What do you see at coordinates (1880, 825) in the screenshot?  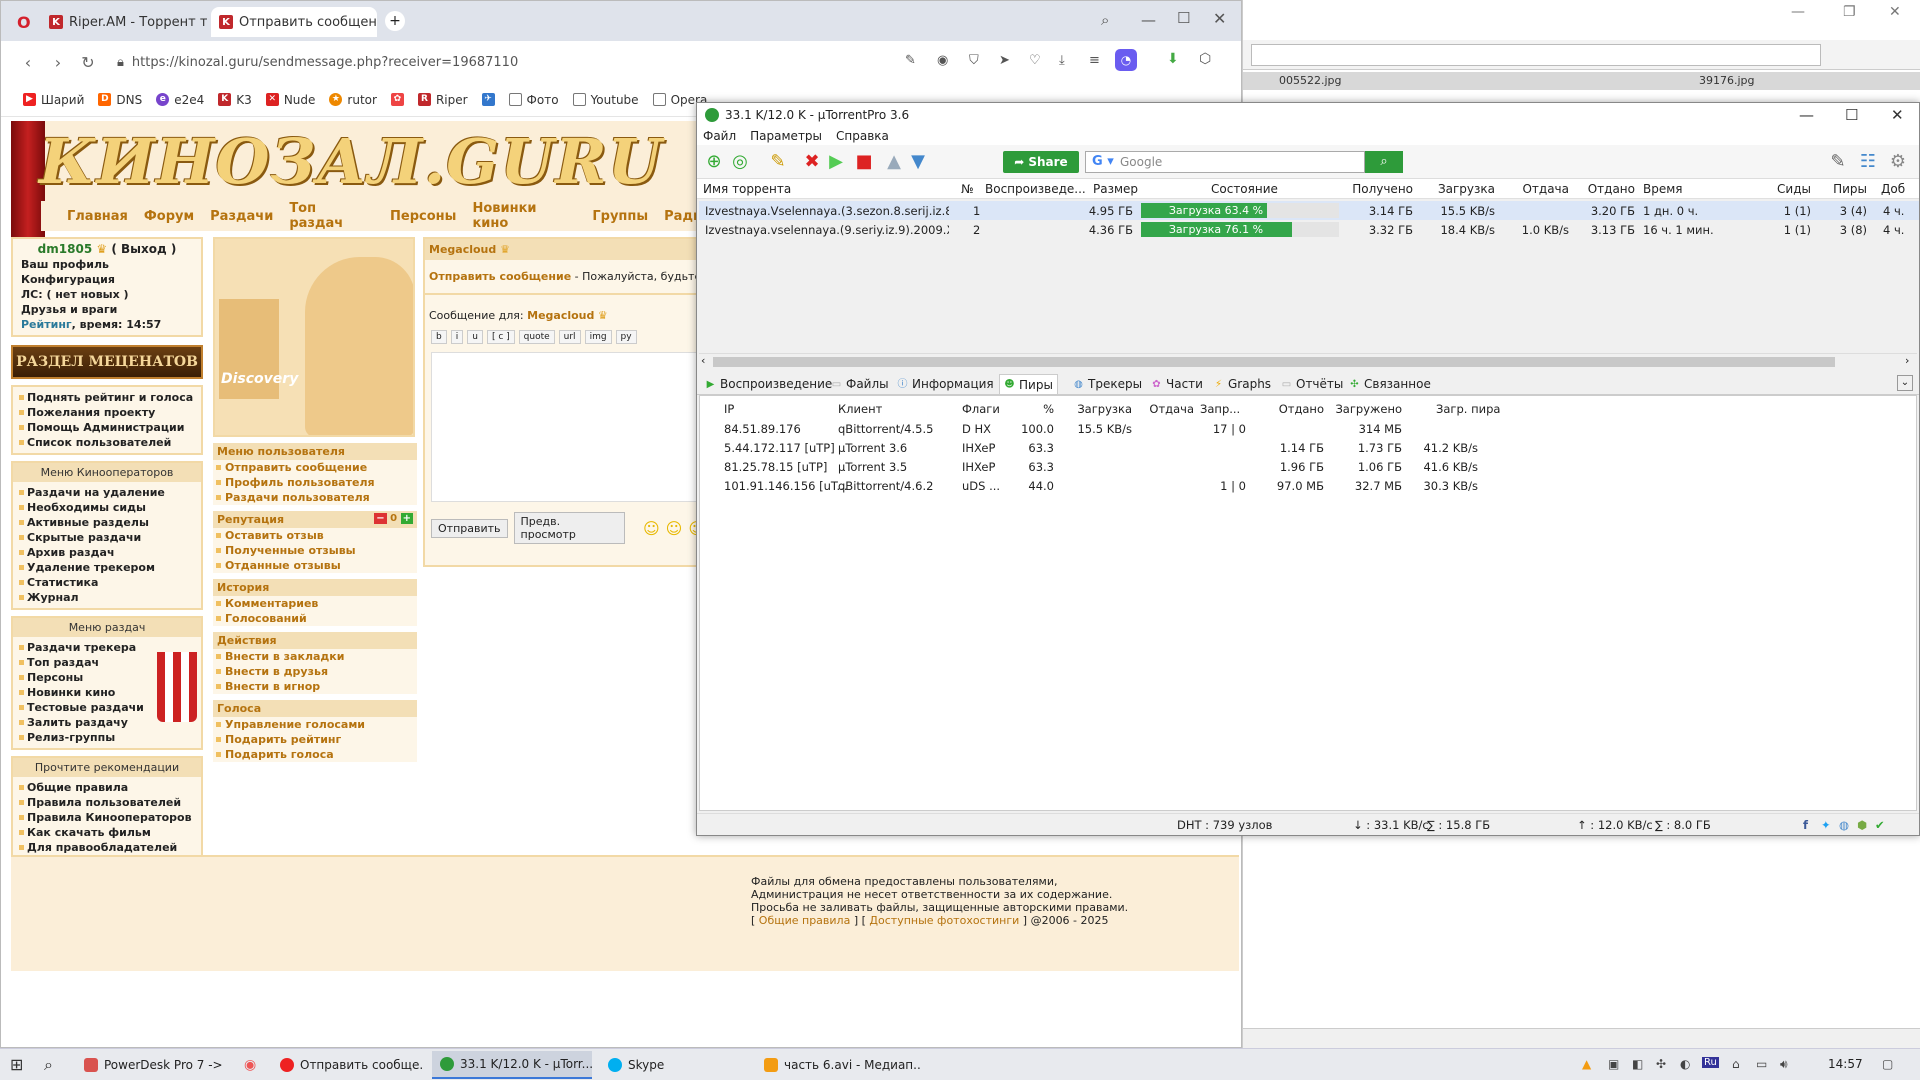 I see `status-ok-icon: ✔` at bounding box center [1880, 825].